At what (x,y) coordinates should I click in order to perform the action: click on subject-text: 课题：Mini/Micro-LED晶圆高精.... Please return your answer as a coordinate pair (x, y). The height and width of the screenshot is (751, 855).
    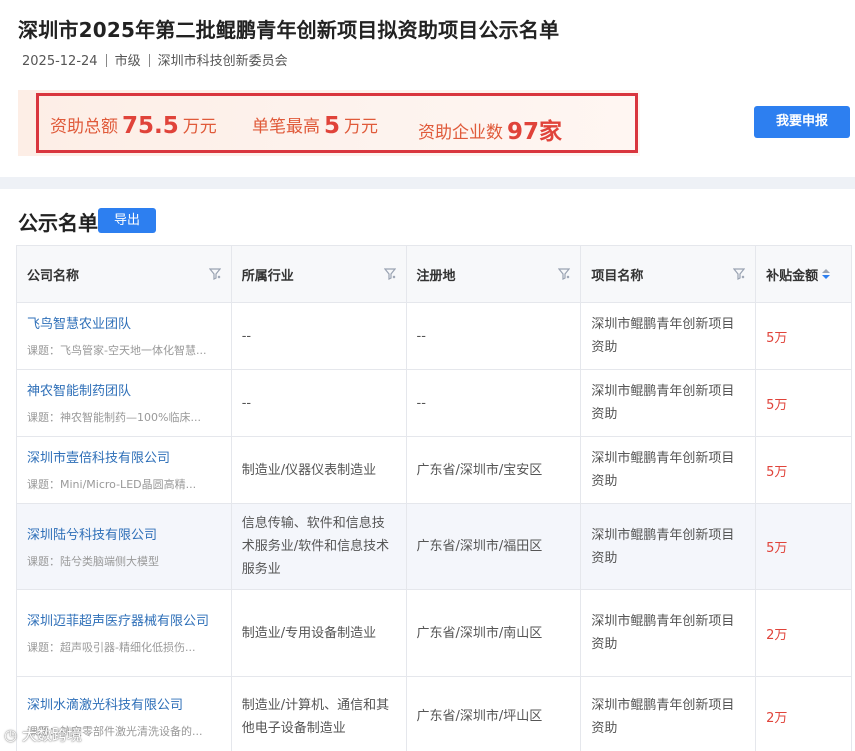
    Looking at the image, I should click on (112, 484).